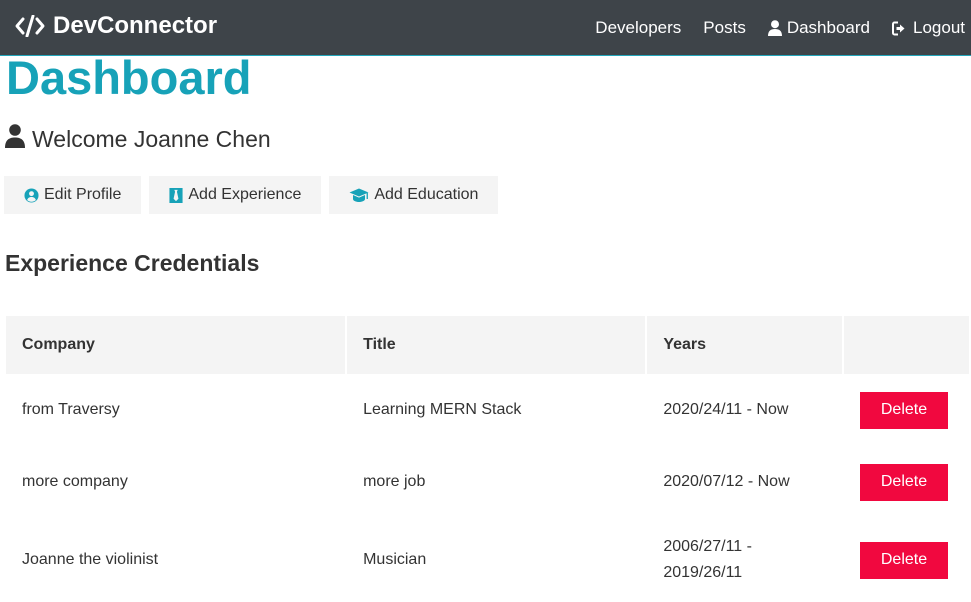  I want to click on table-header-row: Company Title Years, so click(487, 345).